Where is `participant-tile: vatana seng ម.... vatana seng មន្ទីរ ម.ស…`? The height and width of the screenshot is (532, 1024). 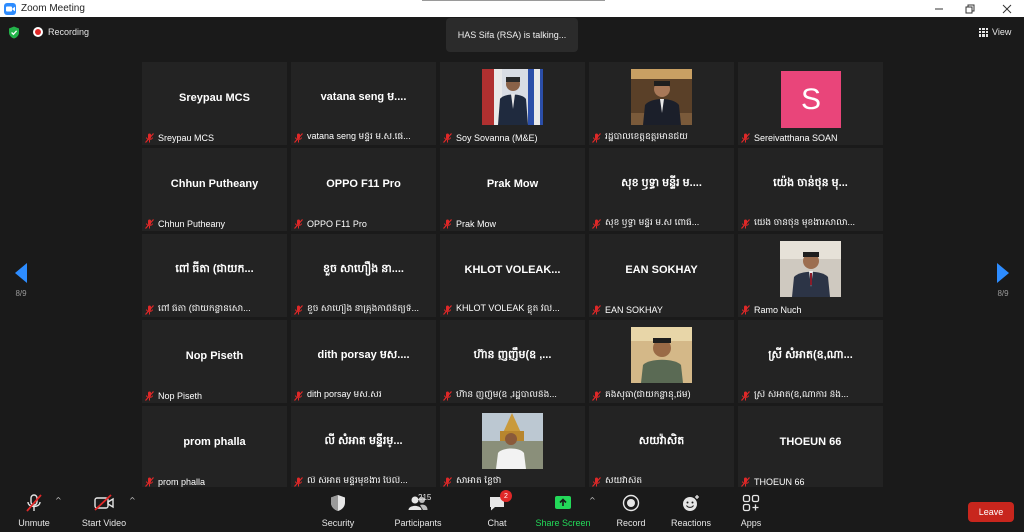 participant-tile: vatana seng ម.... vatana seng មន្ទីរ ម.ស… is located at coordinates (363, 103).